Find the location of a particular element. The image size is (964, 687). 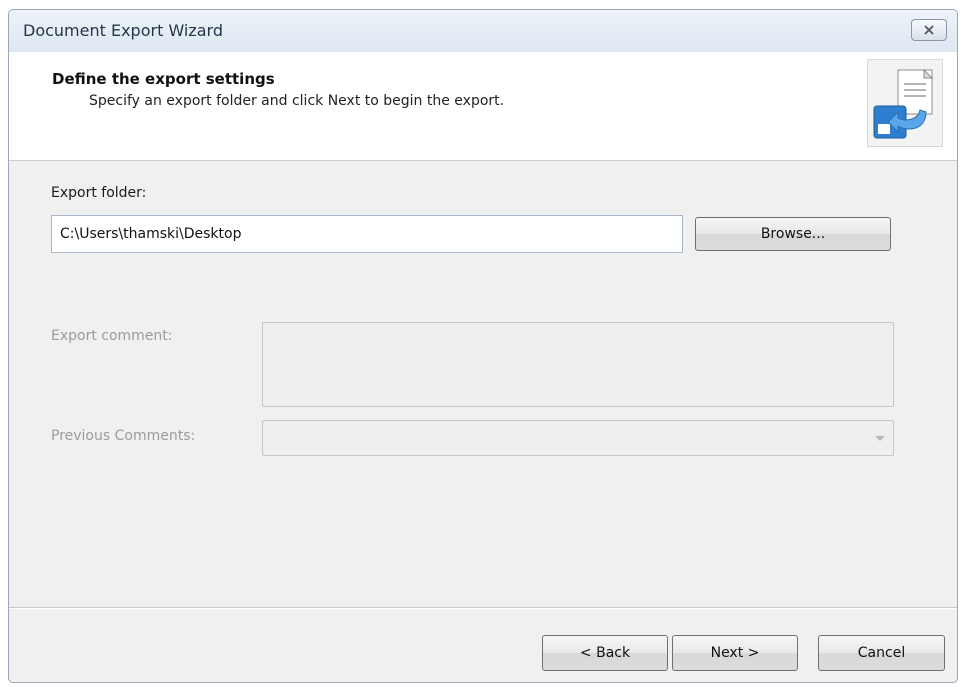

export-comment-label: Export comment: is located at coordinates (112, 336).